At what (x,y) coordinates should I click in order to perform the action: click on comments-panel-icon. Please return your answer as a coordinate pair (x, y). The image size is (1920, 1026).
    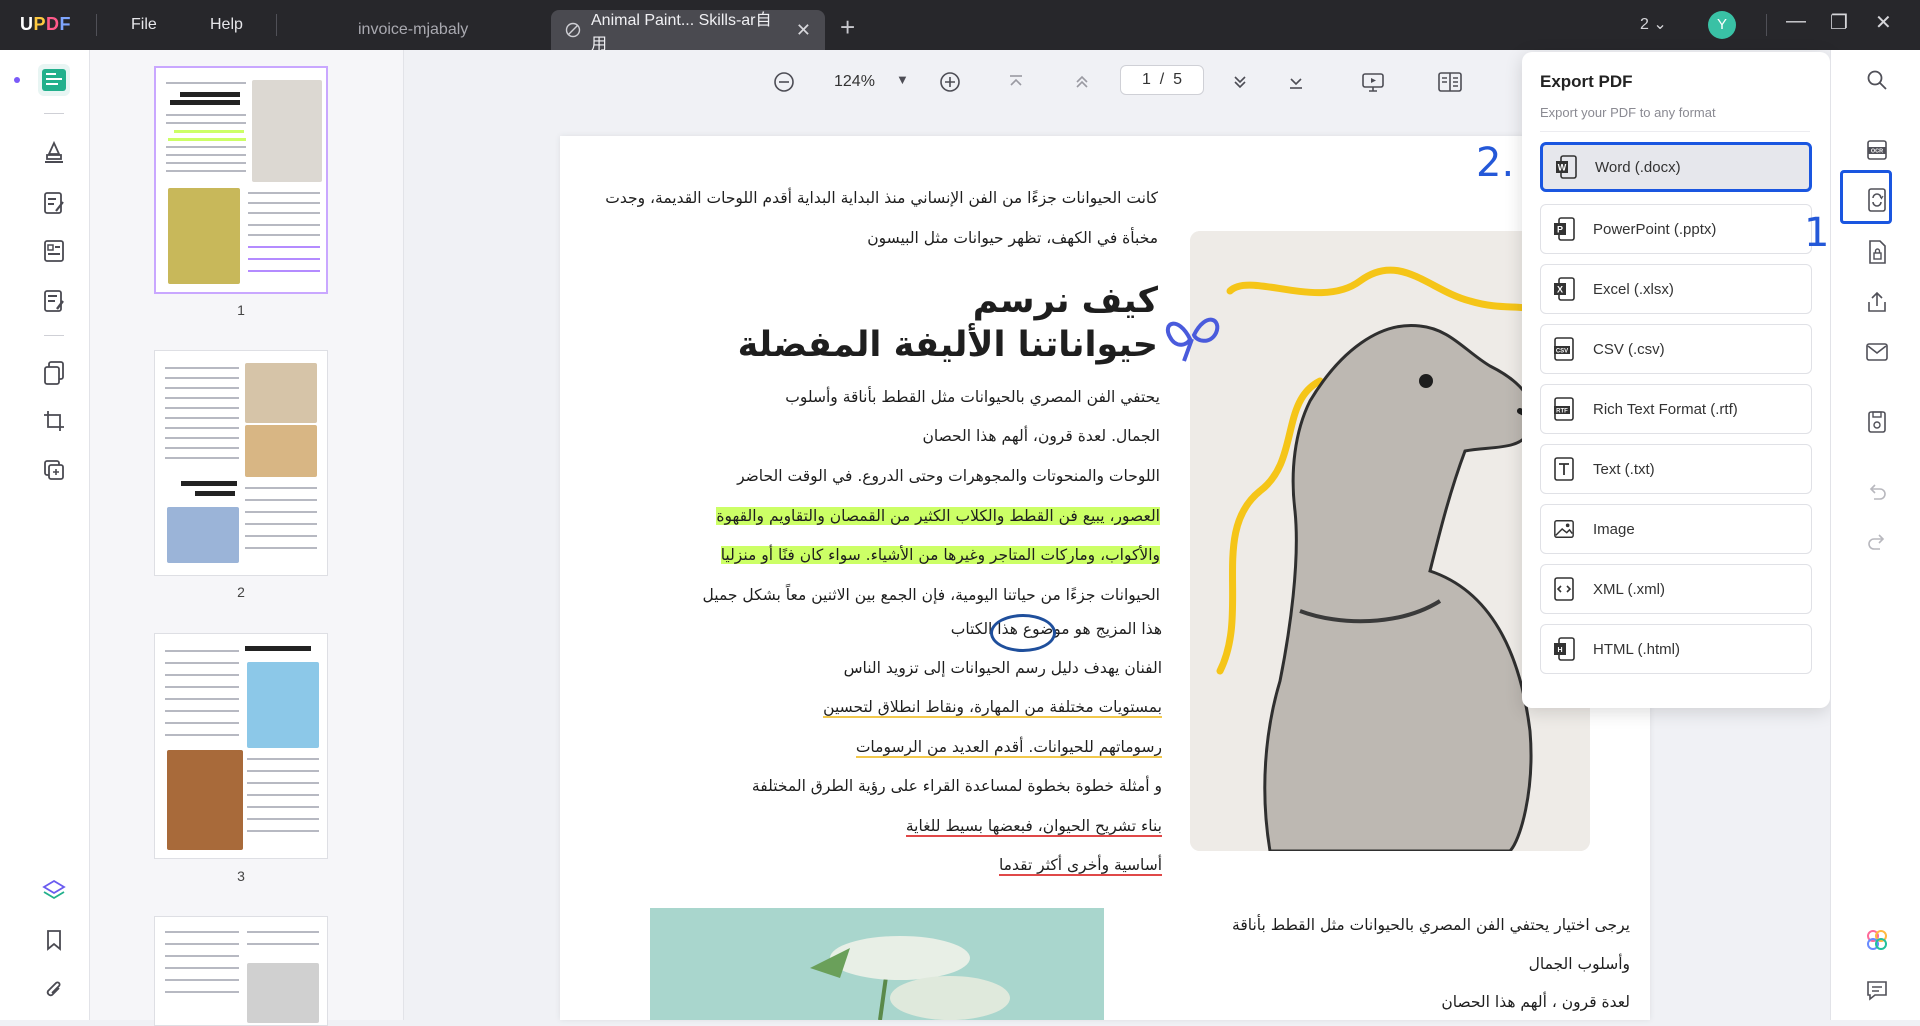
    Looking at the image, I should click on (1877, 990).